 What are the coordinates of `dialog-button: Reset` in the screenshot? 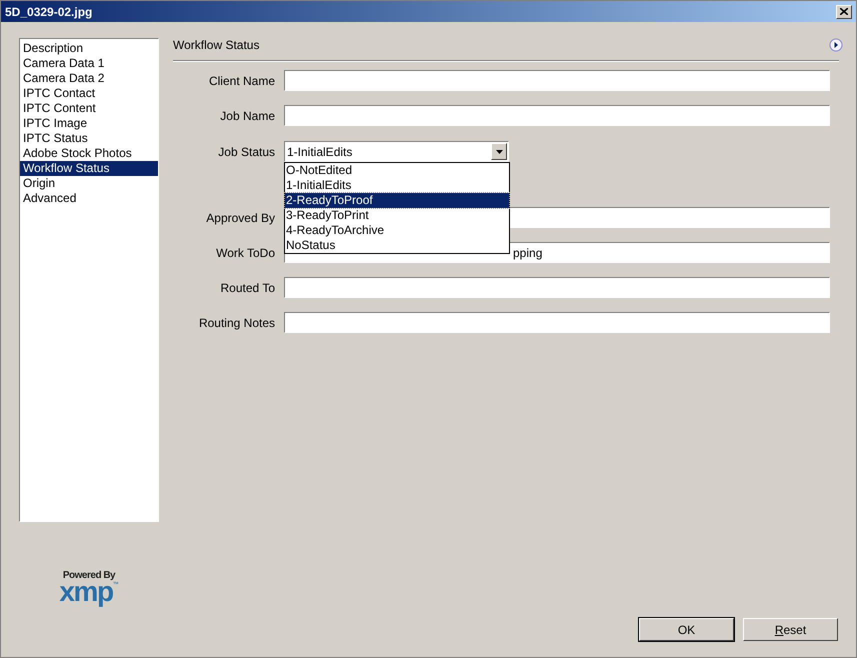 It's located at (790, 629).